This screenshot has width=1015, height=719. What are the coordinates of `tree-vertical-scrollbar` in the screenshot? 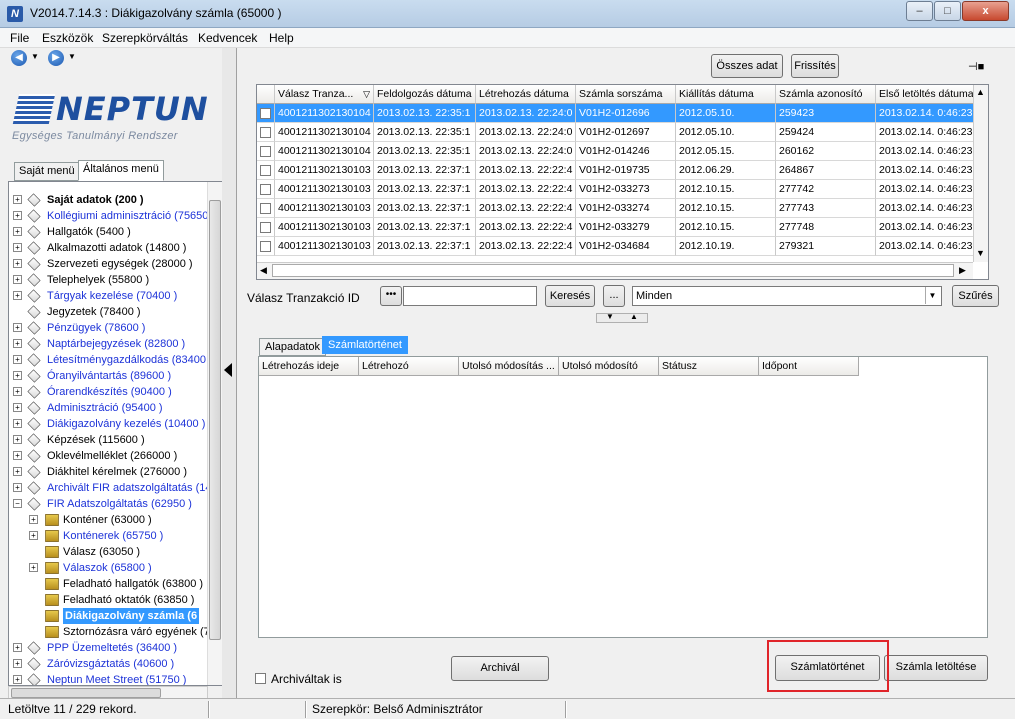 It's located at (214, 433).